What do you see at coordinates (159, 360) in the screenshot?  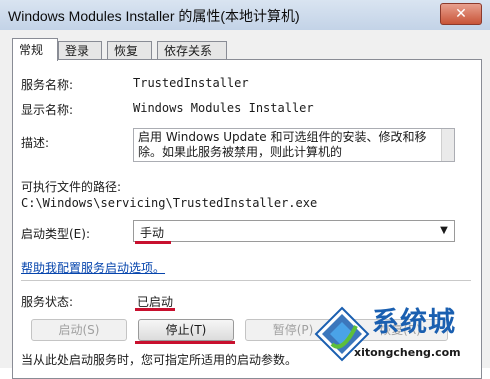 I see `start-parameters-note: 当从此处启动服务时，您可指定所适用的启动参数。` at bounding box center [159, 360].